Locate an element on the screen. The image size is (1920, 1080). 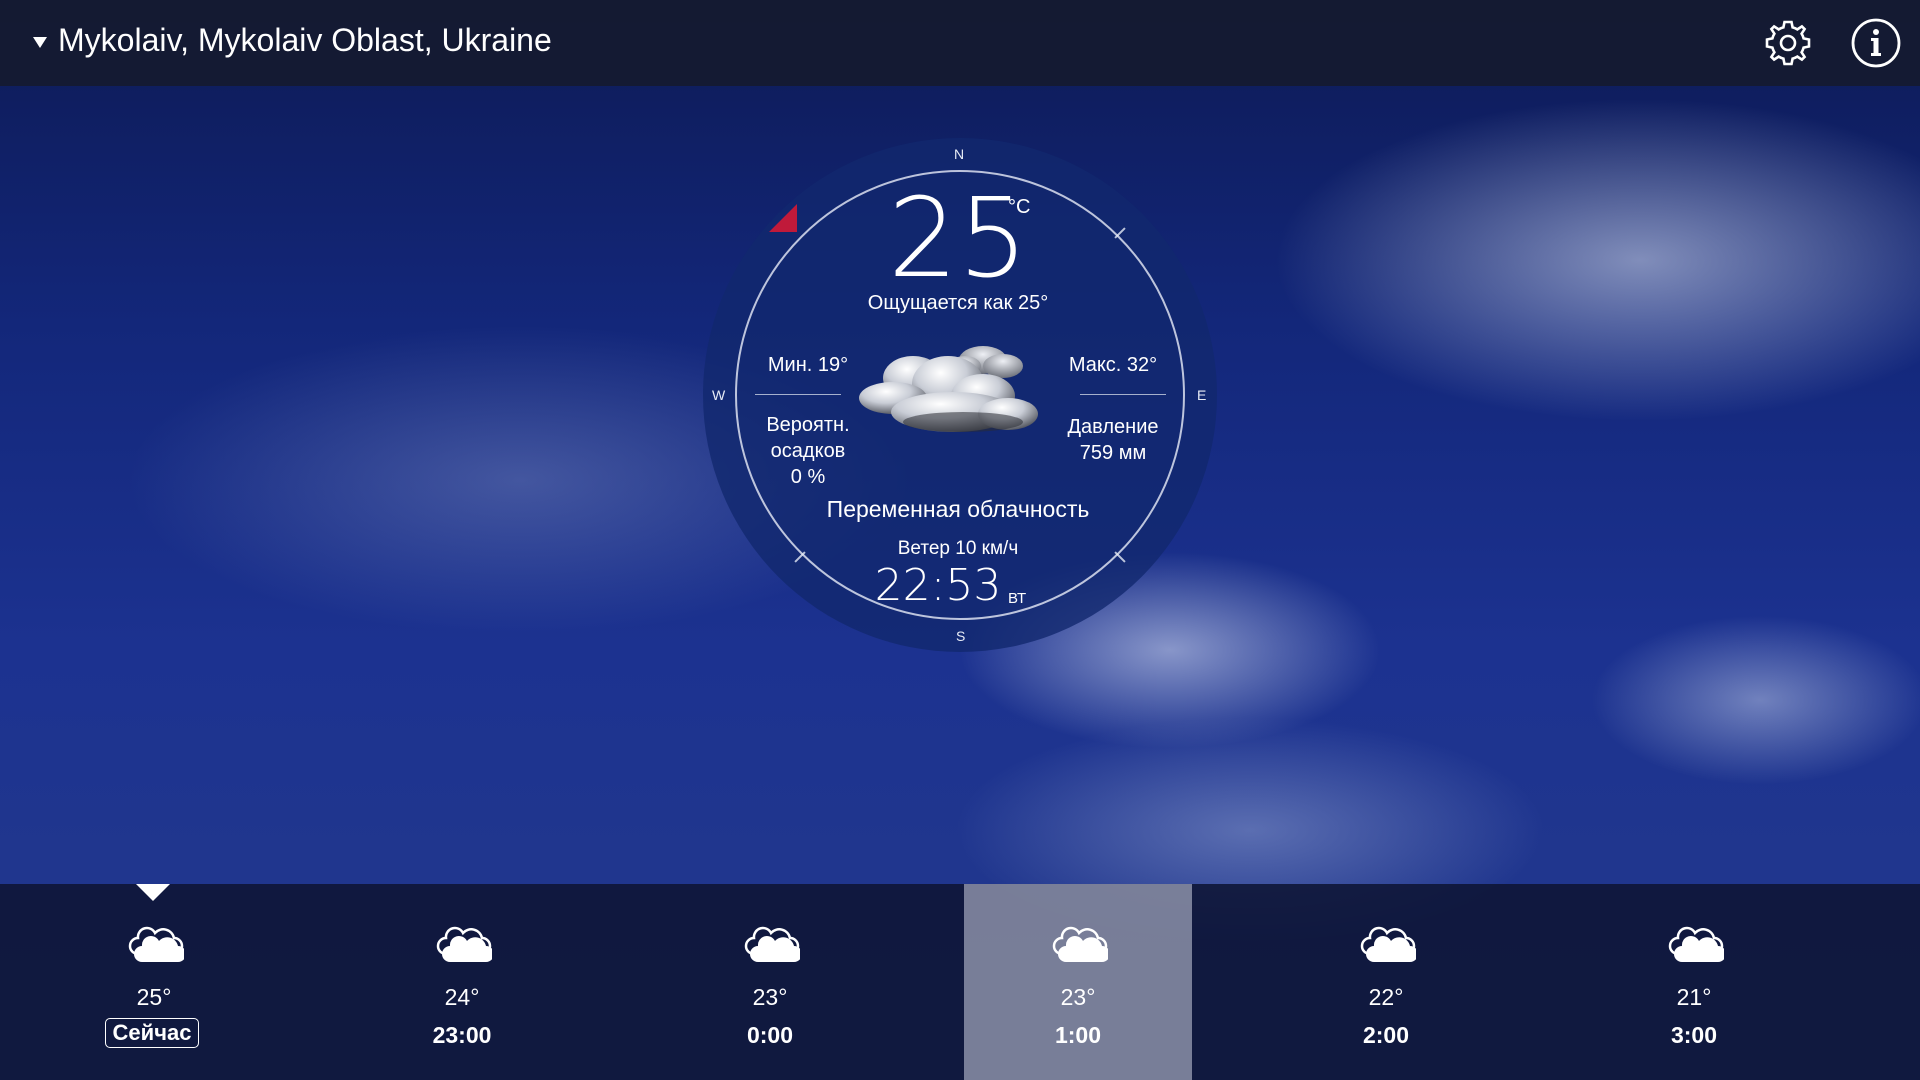
compass-west: W is located at coordinates (719, 395).